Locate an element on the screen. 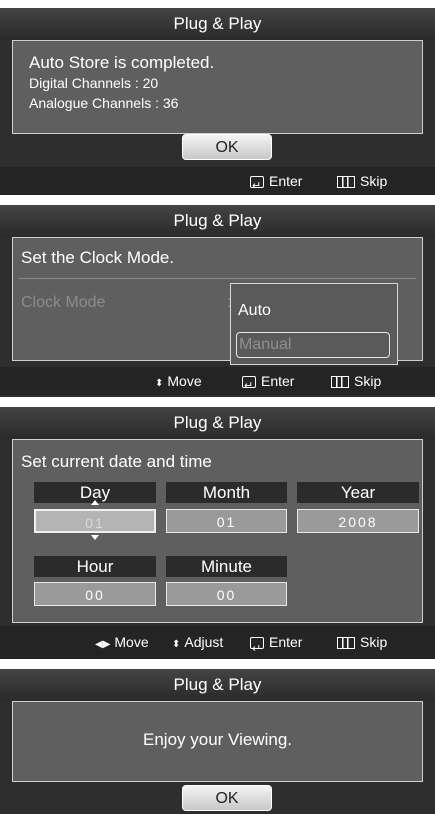 The width and height of the screenshot is (435, 820). status-line: Auto Store is completed. is located at coordinates (122, 62).